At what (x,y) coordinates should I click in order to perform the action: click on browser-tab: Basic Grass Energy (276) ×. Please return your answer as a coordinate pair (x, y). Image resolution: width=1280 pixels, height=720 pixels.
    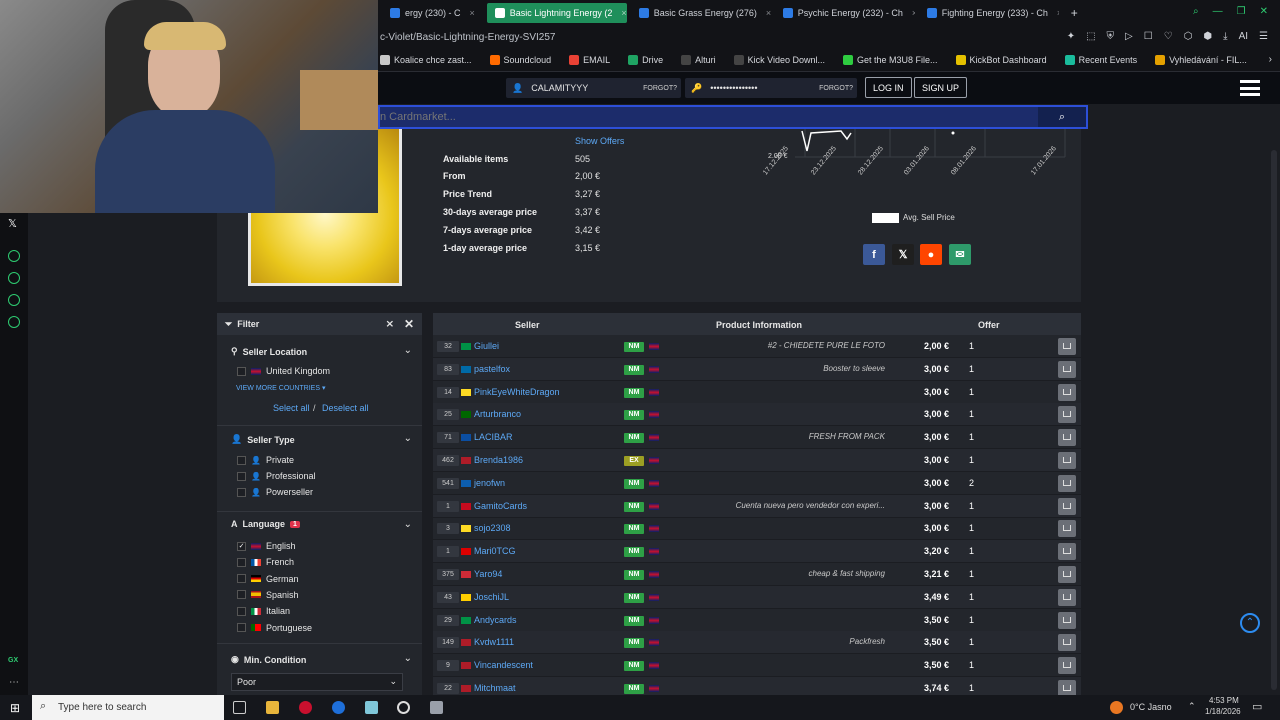
    Looking at the image, I should click on (701, 13).